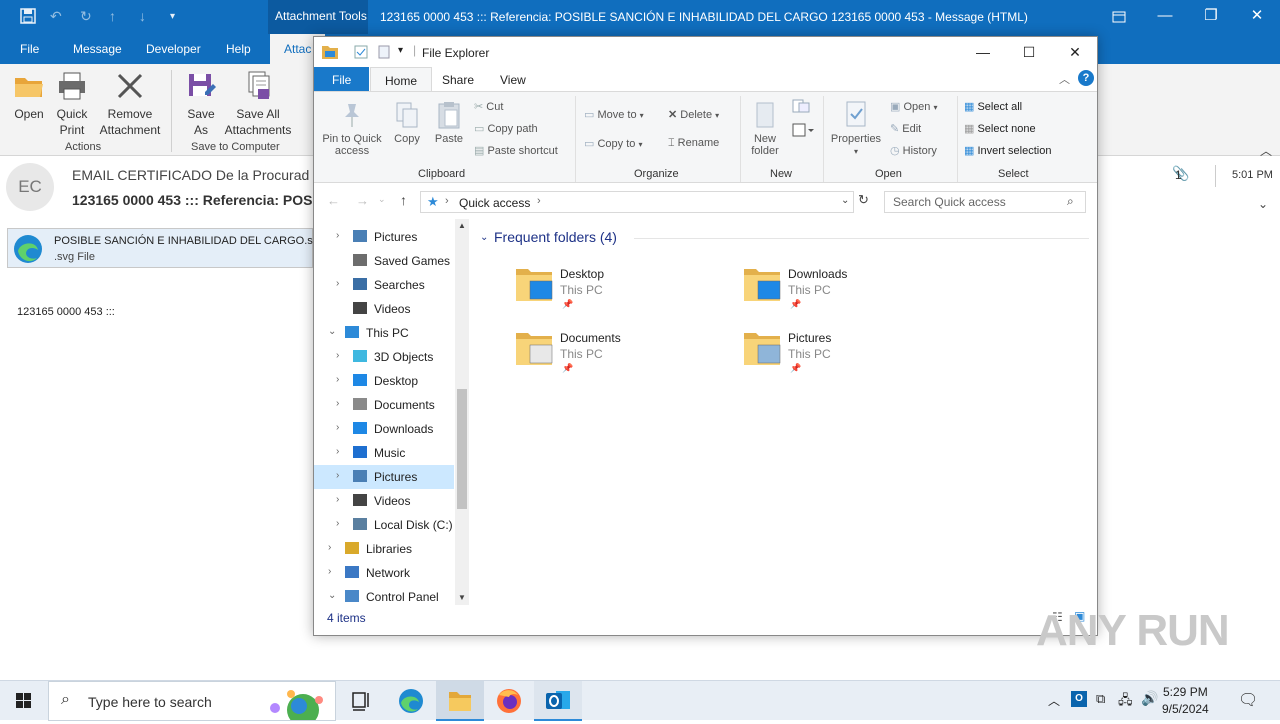 This screenshot has width=1280, height=724. Describe the element at coordinates (509, 701) in the screenshot. I see `taskbar-firefox` at that location.